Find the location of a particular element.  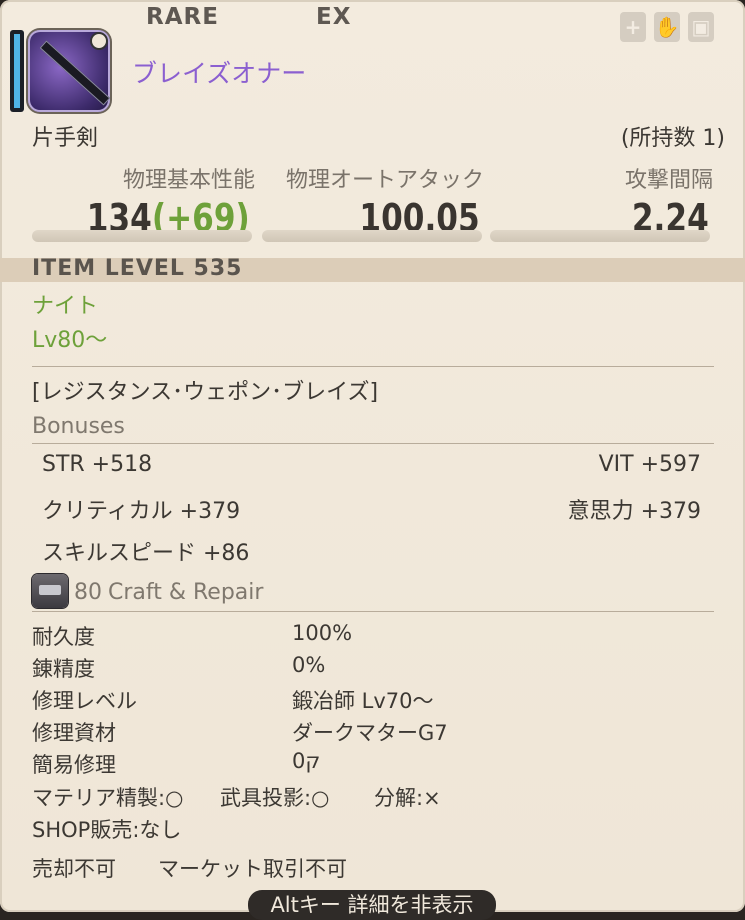

sword-icon is located at coordinates (69, 71).